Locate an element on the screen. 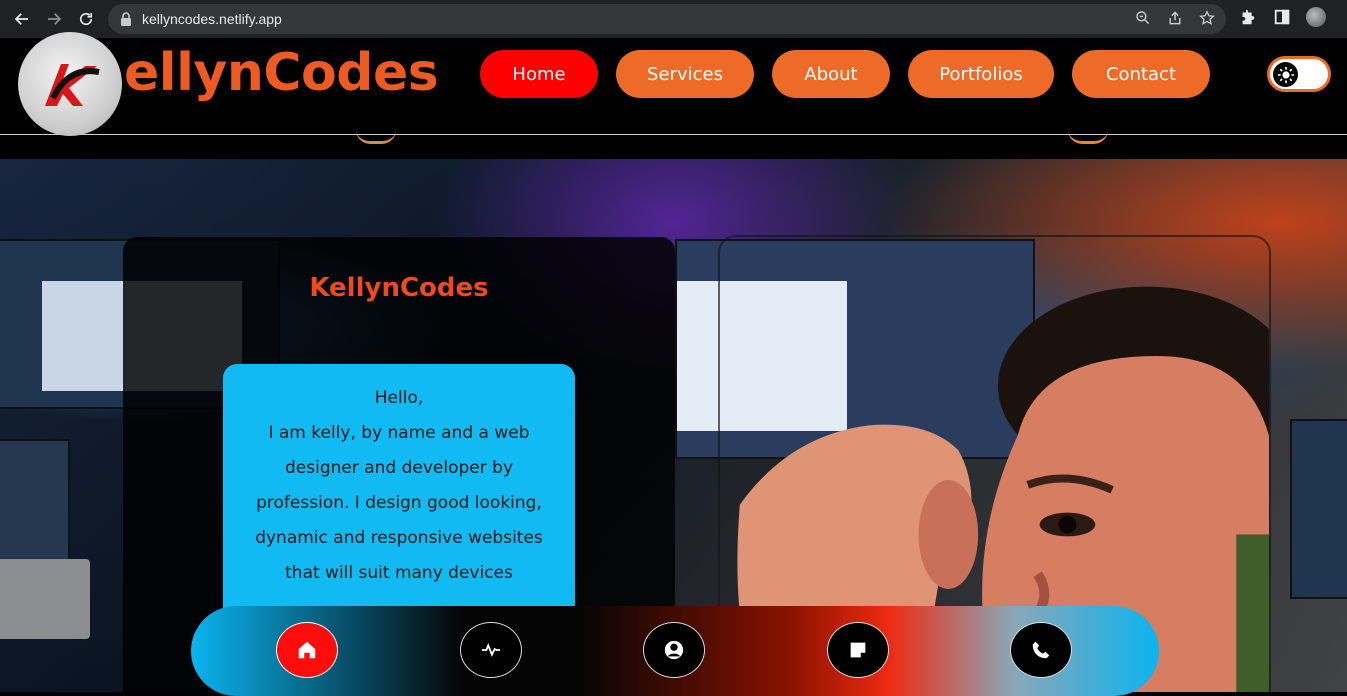  k-logo-icon is located at coordinates (72, 85).